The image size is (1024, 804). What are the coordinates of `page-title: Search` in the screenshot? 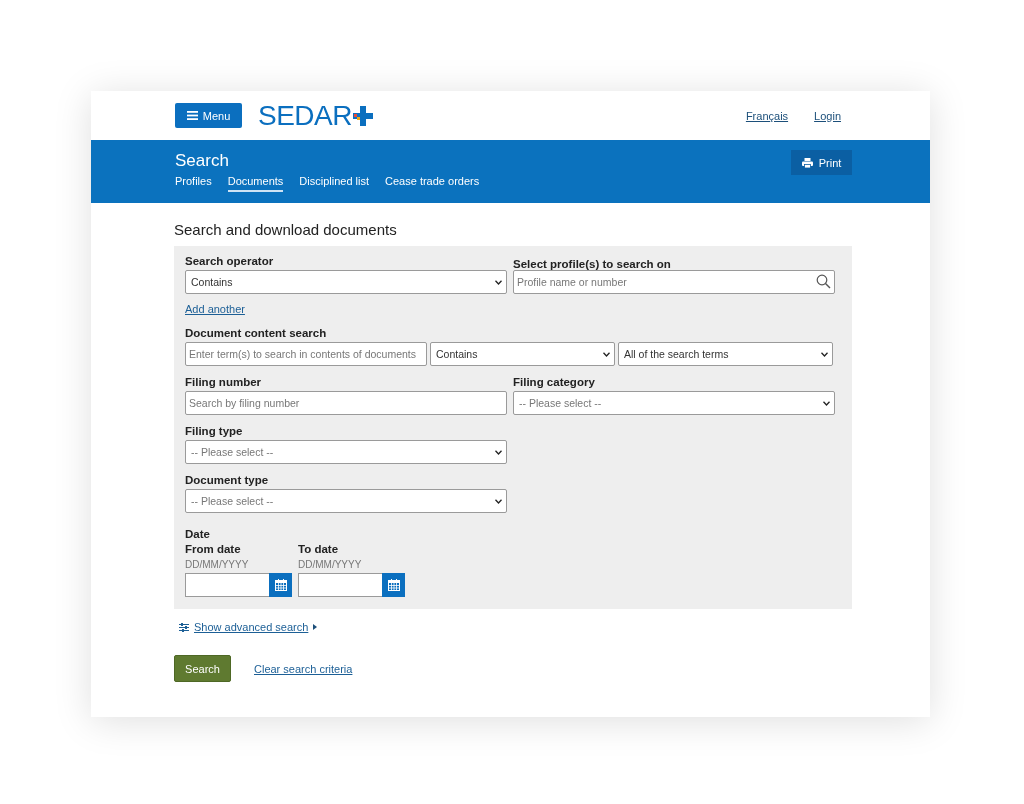 It's located at (202, 161).